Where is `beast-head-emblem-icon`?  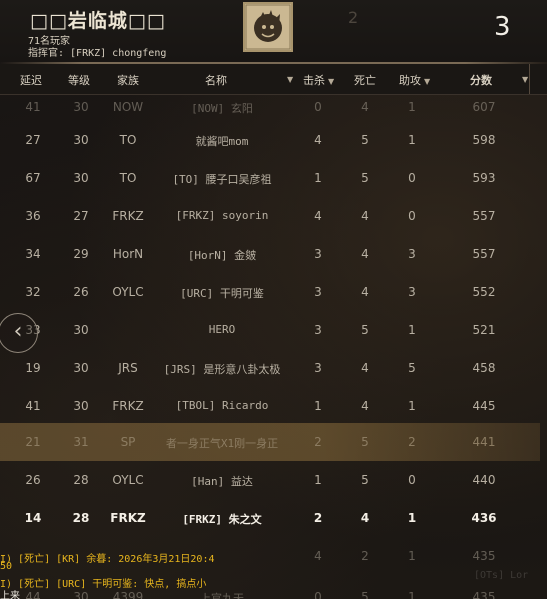 beast-head-emblem-icon is located at coordinates (268, 27).